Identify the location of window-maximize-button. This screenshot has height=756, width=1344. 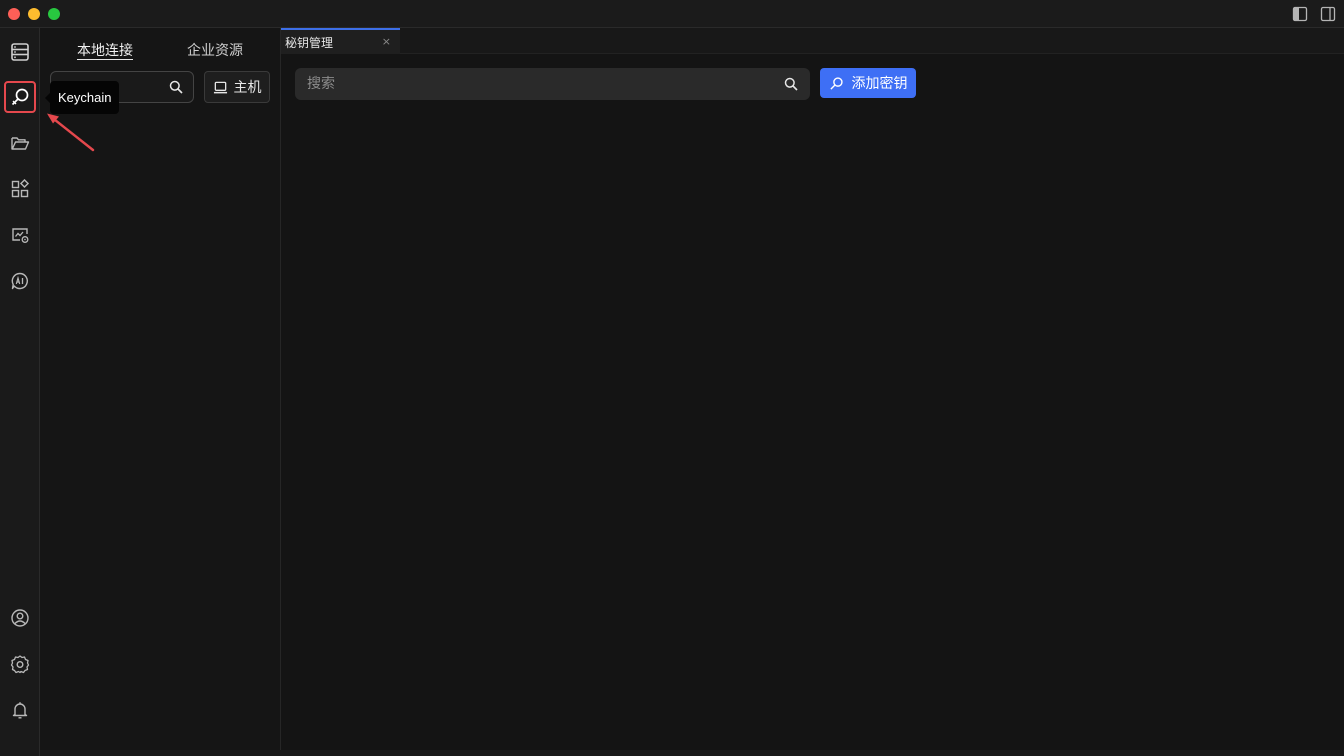
(54, 14).